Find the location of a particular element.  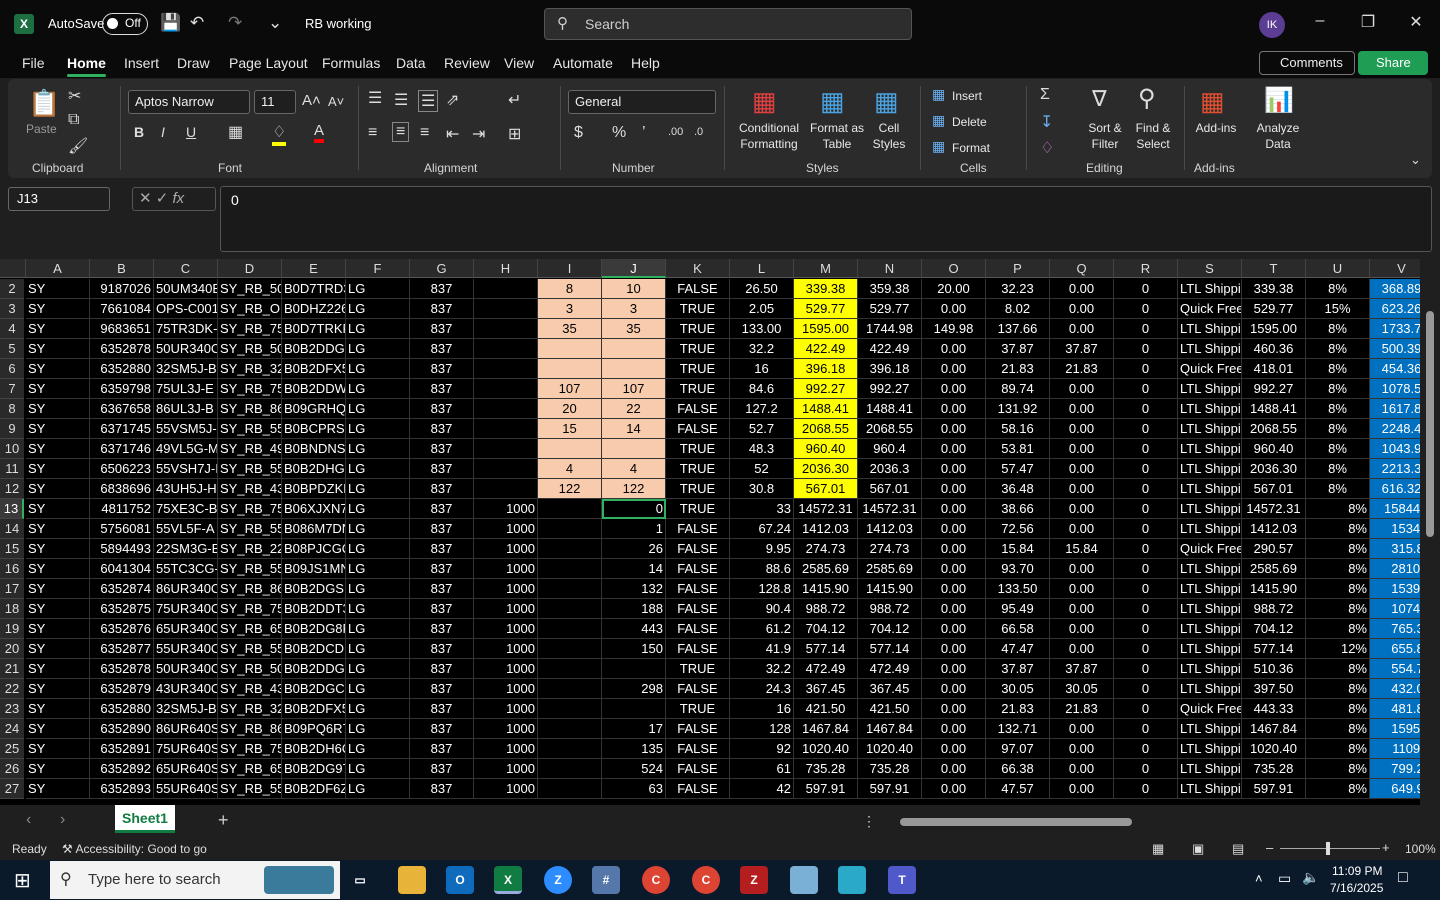

cell-a8: SY is located at coordinates (58, 409).